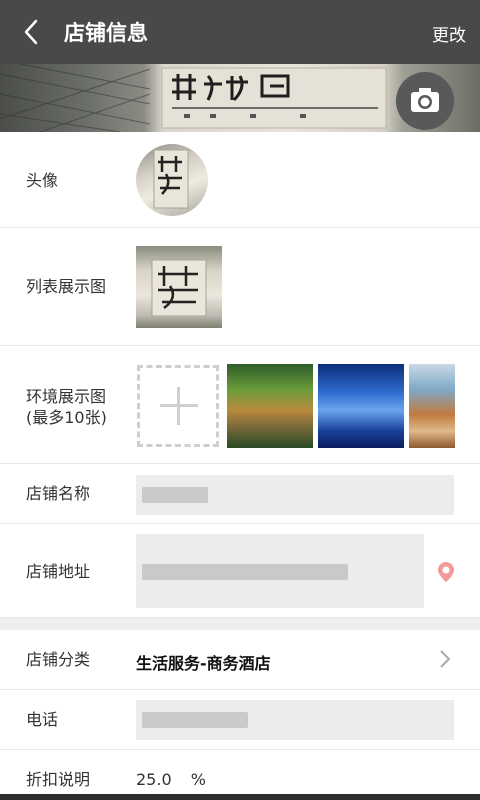 This screenshot has width=480, height=800. I want to click on phone-field, so click(295, 720).